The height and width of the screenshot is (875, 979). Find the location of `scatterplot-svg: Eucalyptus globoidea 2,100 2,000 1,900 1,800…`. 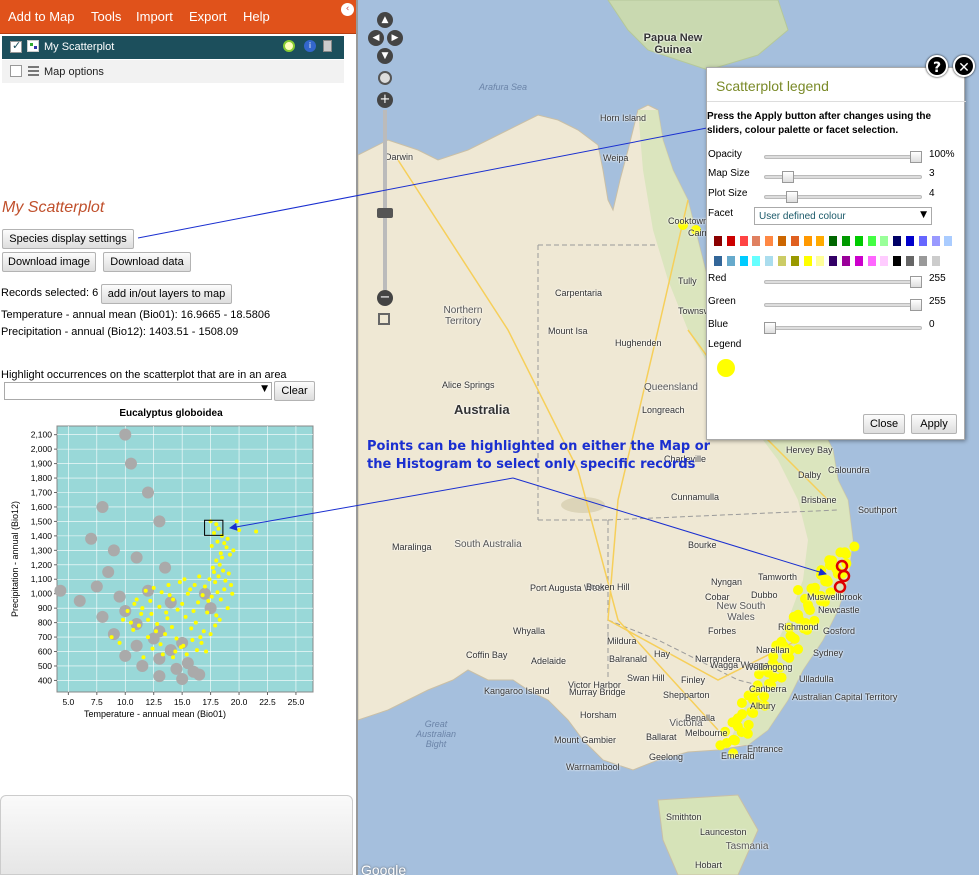

scatterplot-svg: Eucalyptus globoidea 2,100 2,000 1,900 1,800… is located at coordinates (165, 567).